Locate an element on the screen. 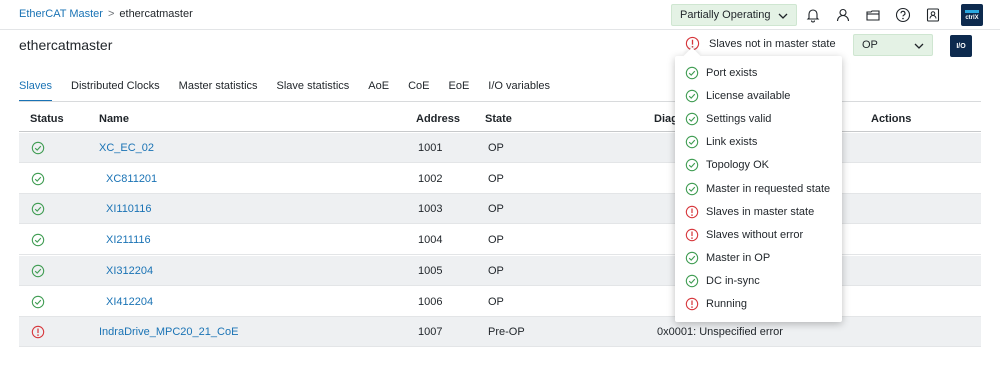  bell-icon is located at coordinates (813, 15).